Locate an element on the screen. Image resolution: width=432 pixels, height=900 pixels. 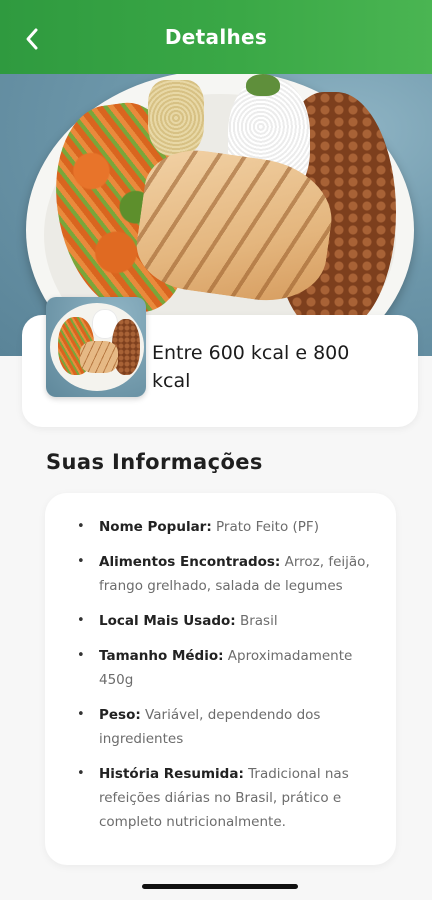
section-title: Suas Informações is located at coordinates (154, 462).